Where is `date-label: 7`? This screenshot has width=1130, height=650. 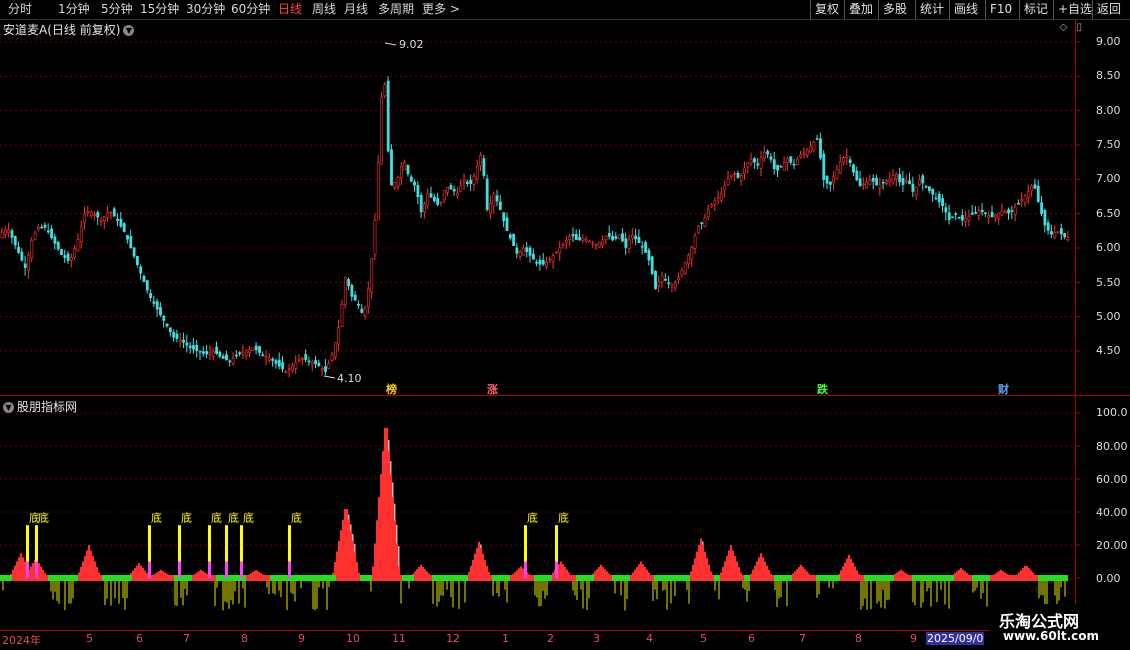
date-label: 7 is located at coordinates (186, 638).